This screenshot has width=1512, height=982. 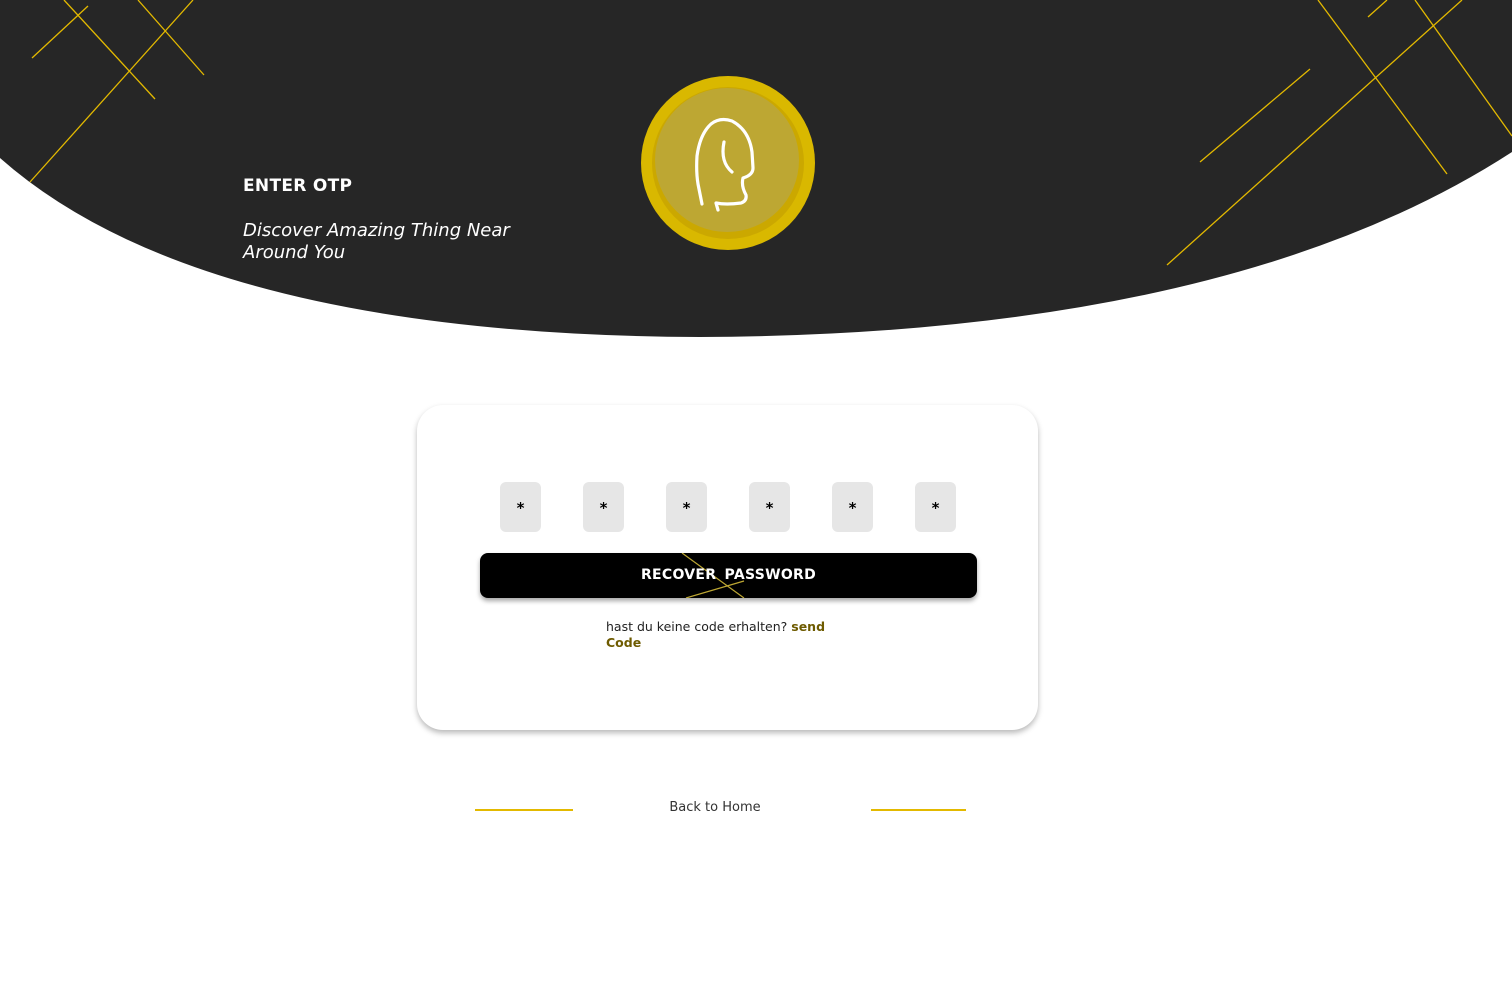 What do you see at coordinates (697, 626) in the screenshot?
I see `resend-prompt: hast du keine code erhalten?` at bounding box center [697, 626].